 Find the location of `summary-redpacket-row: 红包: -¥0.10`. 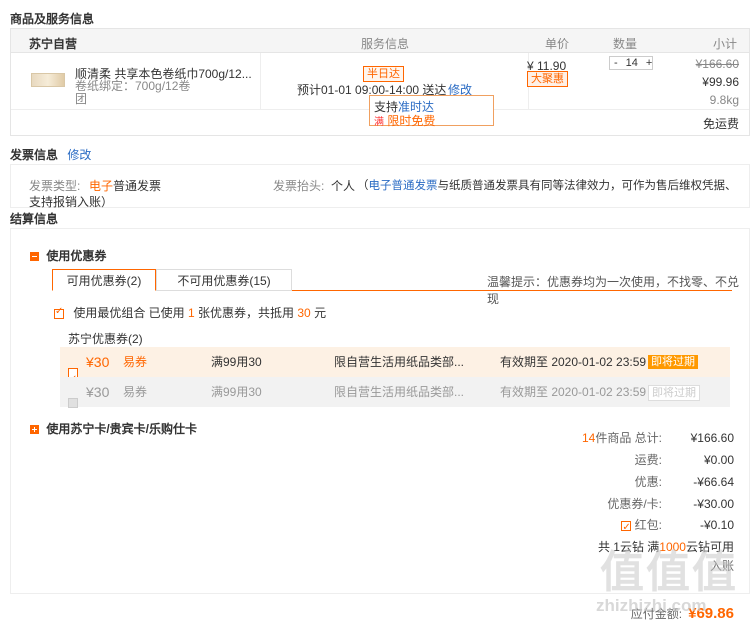

summary-redpacket-row: 红包: -¥0.10 is located at coordinates (677, 526).